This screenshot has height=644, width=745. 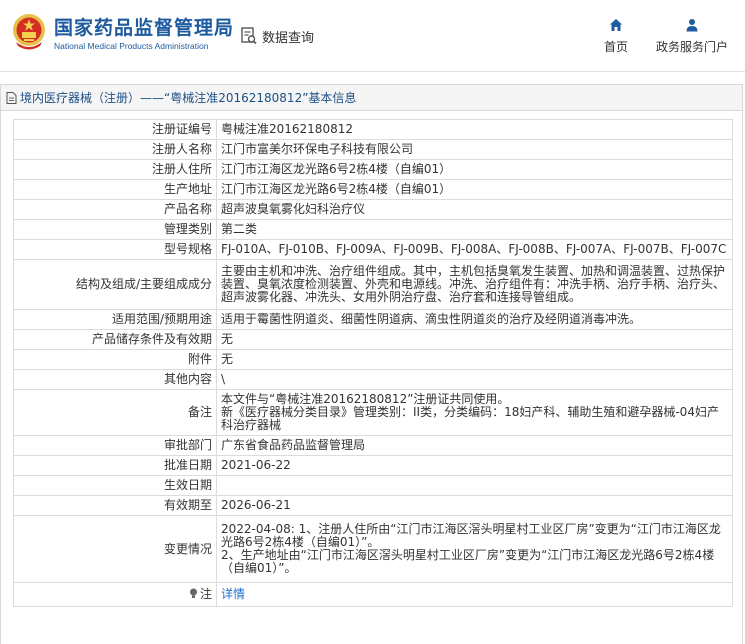 I want to click on field-label: 产品名称, so click(x=115, y=209).